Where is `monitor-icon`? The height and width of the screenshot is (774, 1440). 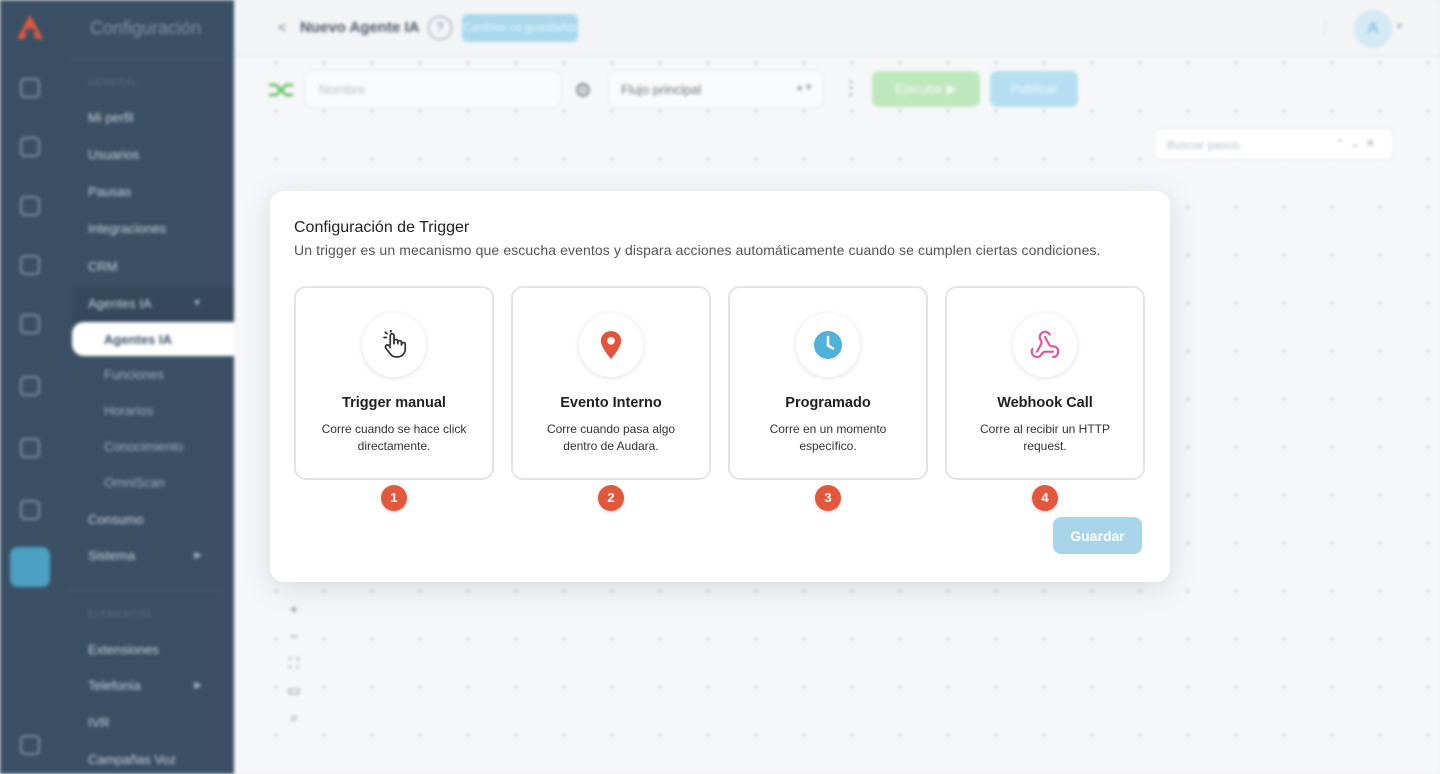
monitor-icon is located at coordinates (30, 206).